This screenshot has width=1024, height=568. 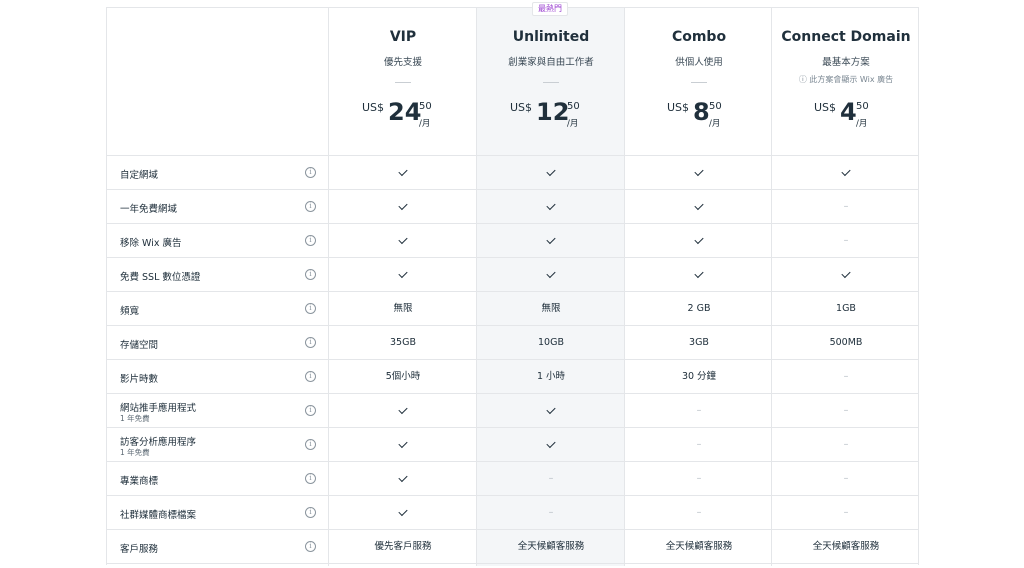 I want to click on plan-ad-note: ⓘ 此方案會顯示 Wix 廣告, so click(x=846, y=79).